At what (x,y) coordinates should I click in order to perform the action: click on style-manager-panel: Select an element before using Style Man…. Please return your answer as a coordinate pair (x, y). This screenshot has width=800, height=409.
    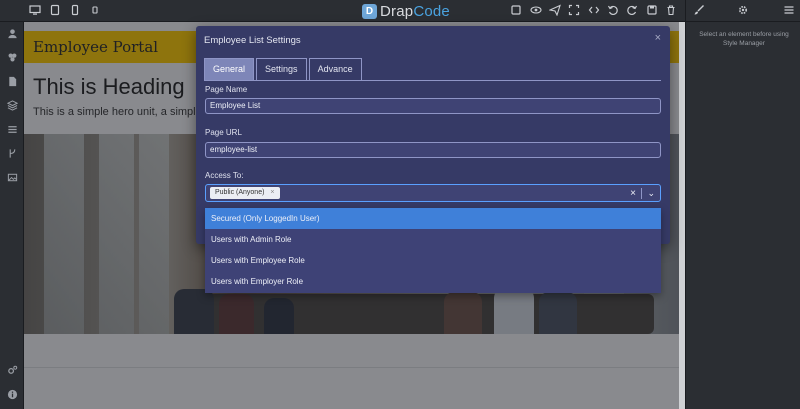
    Looking at the image, I should click on (742, 204).